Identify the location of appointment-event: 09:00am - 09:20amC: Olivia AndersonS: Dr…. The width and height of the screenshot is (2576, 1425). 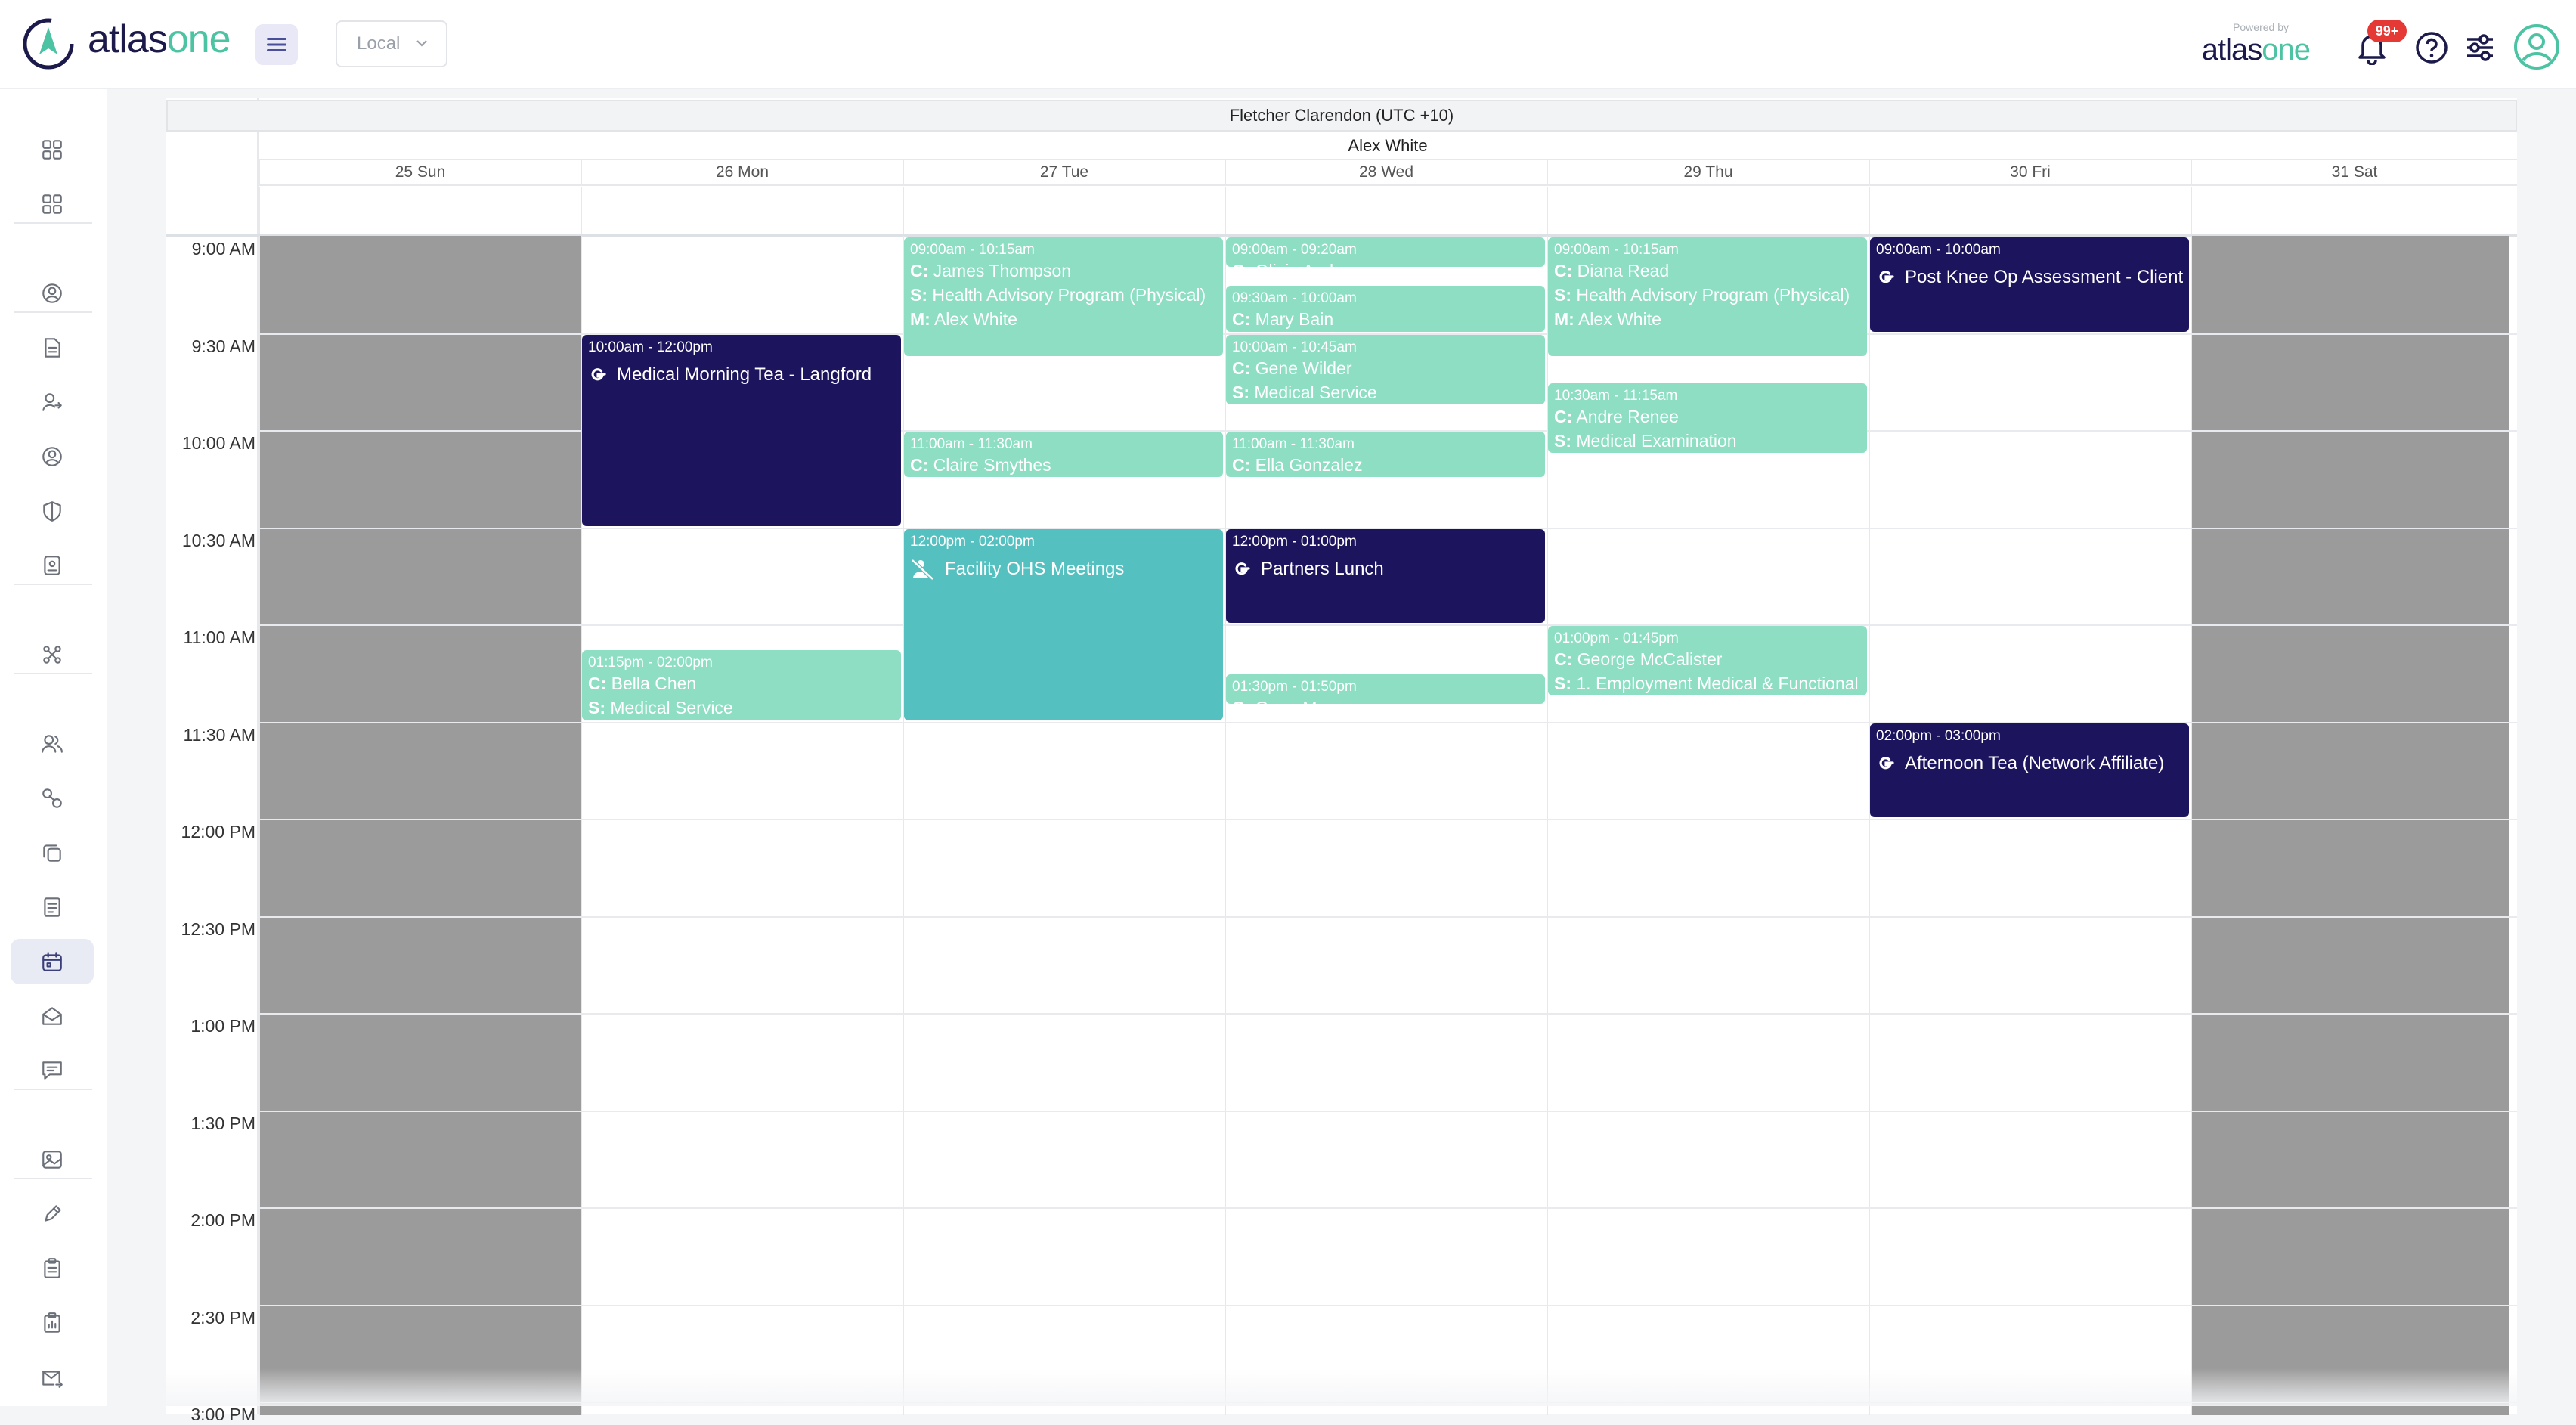
(1385, 252).